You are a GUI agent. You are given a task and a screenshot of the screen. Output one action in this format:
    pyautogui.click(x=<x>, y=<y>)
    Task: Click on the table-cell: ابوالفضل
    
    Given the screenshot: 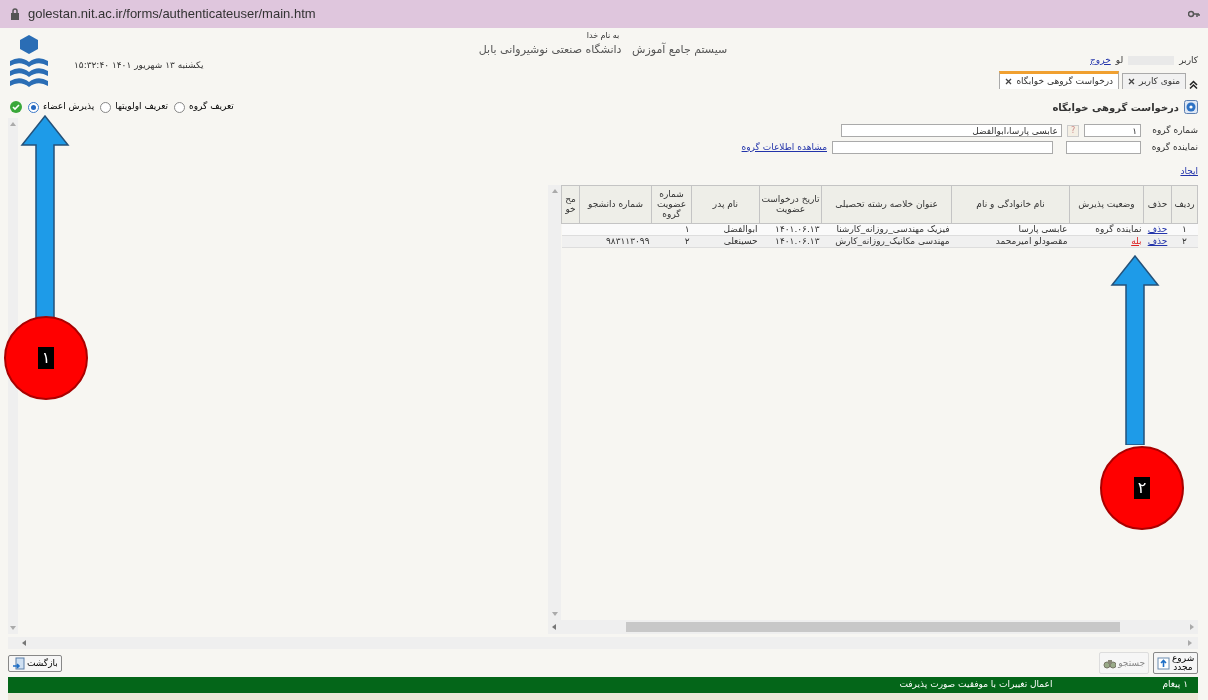 What is the action you would take?
    pyautogui.click(x=740, y=229)
    